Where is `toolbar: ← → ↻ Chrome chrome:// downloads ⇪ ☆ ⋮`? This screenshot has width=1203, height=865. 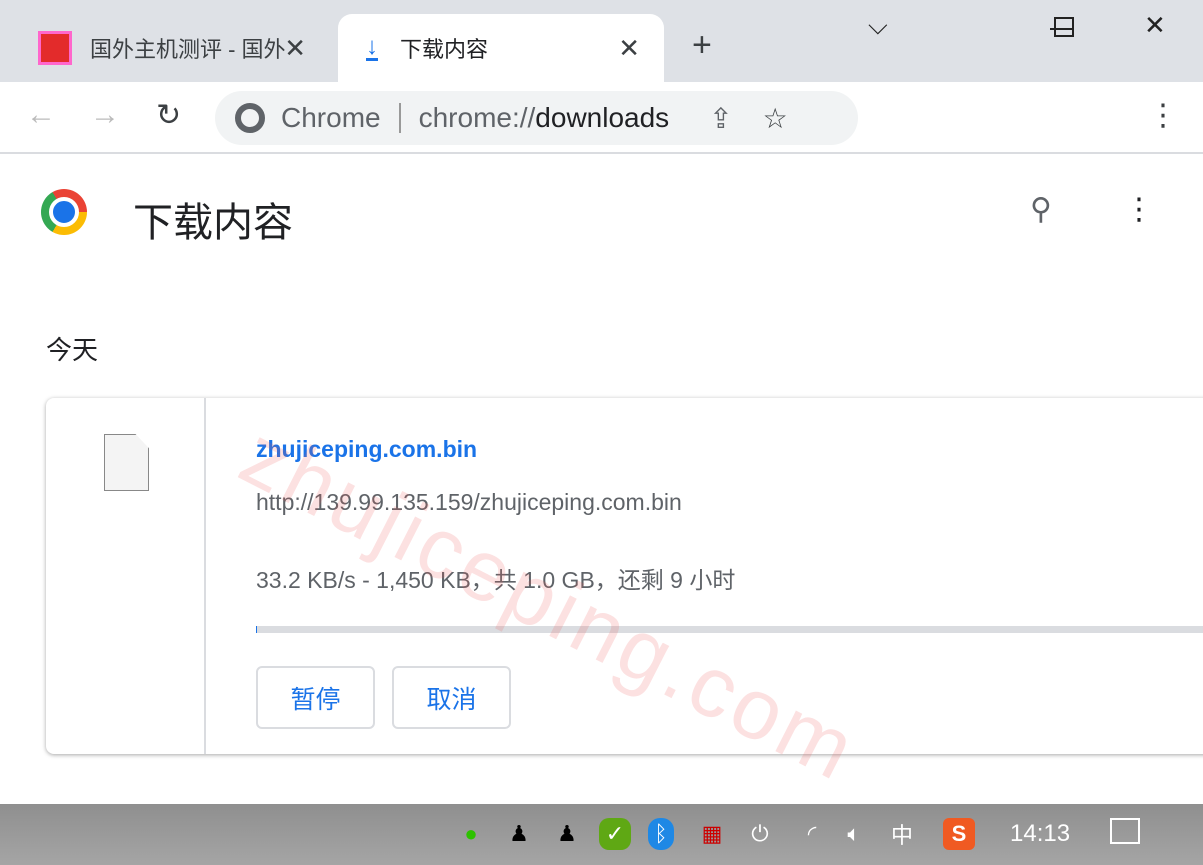
toolbar: ← → ↻ Chrome chrome:// downloads ⇪ ☆ ⋮ is located at coordinates (601, 118).